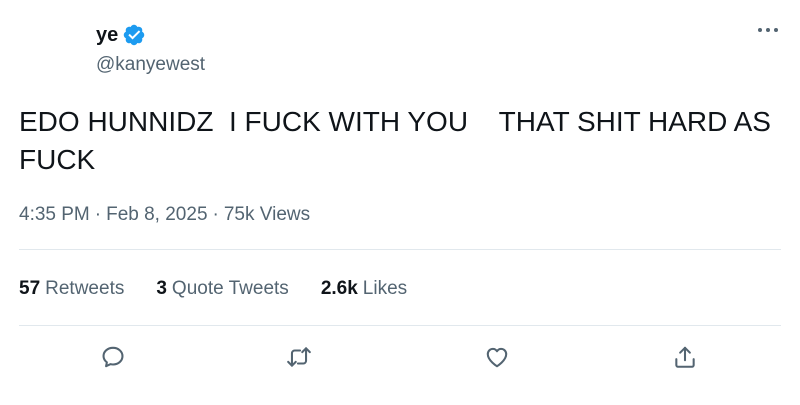  Describe the element at coordinates (30, 288) in the screenshot. I see `retweets-count: 57` at that location.